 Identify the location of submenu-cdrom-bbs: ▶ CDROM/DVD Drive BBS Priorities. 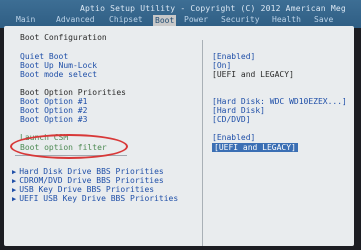
(88, 180).